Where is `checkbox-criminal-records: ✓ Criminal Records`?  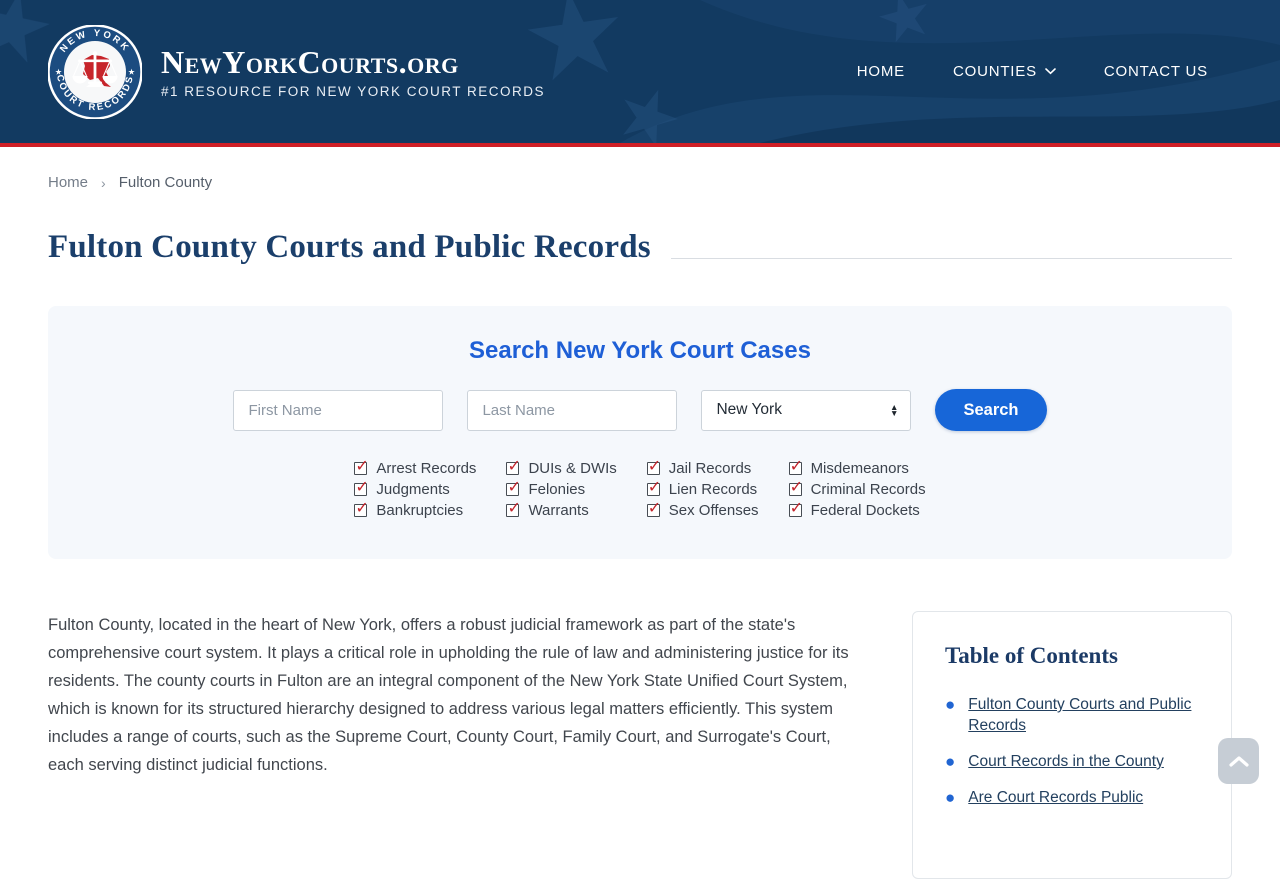
checkbox-criminal-records: ✓ Criminal Records is located at coordinates (857, 489).